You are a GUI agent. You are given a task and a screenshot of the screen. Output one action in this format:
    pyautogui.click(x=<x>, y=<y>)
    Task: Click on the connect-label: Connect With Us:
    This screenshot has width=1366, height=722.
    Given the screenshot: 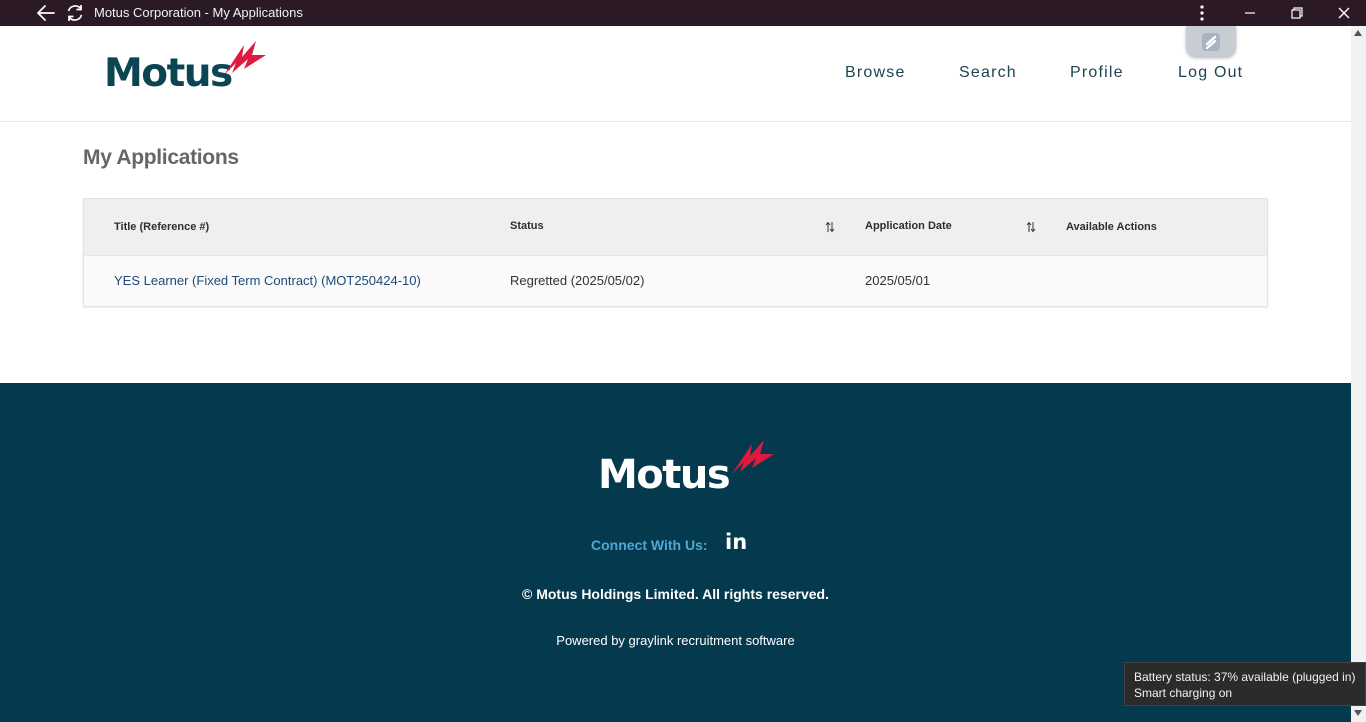 What is the action you would take?
    pyautogui.click(x=649, y=545)
    